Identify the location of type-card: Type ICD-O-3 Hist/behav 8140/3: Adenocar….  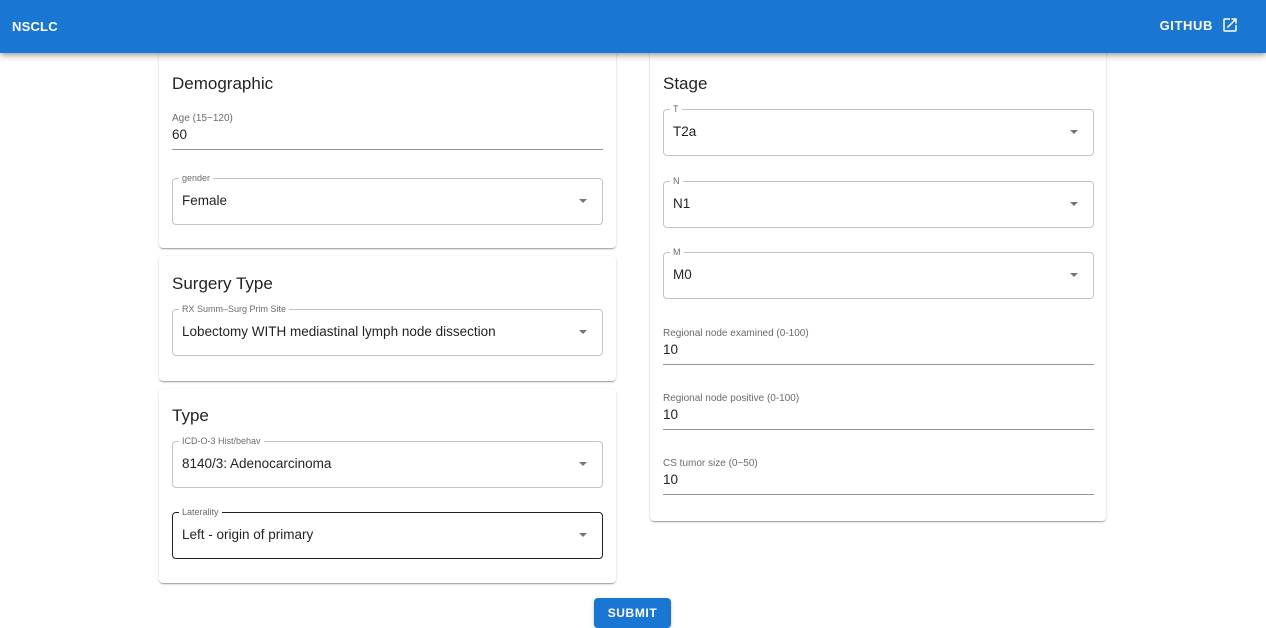
(387, 486).